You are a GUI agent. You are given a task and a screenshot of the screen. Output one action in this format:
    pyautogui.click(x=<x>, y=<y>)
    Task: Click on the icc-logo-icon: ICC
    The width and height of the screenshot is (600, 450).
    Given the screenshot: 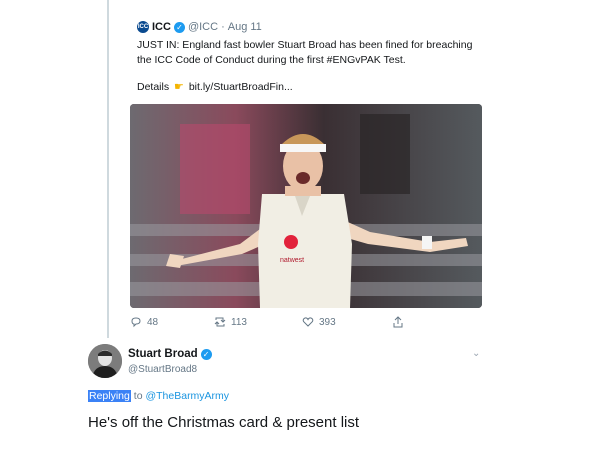 What is the action you would take?
    pyautogui.click(x=143, y=27)
    